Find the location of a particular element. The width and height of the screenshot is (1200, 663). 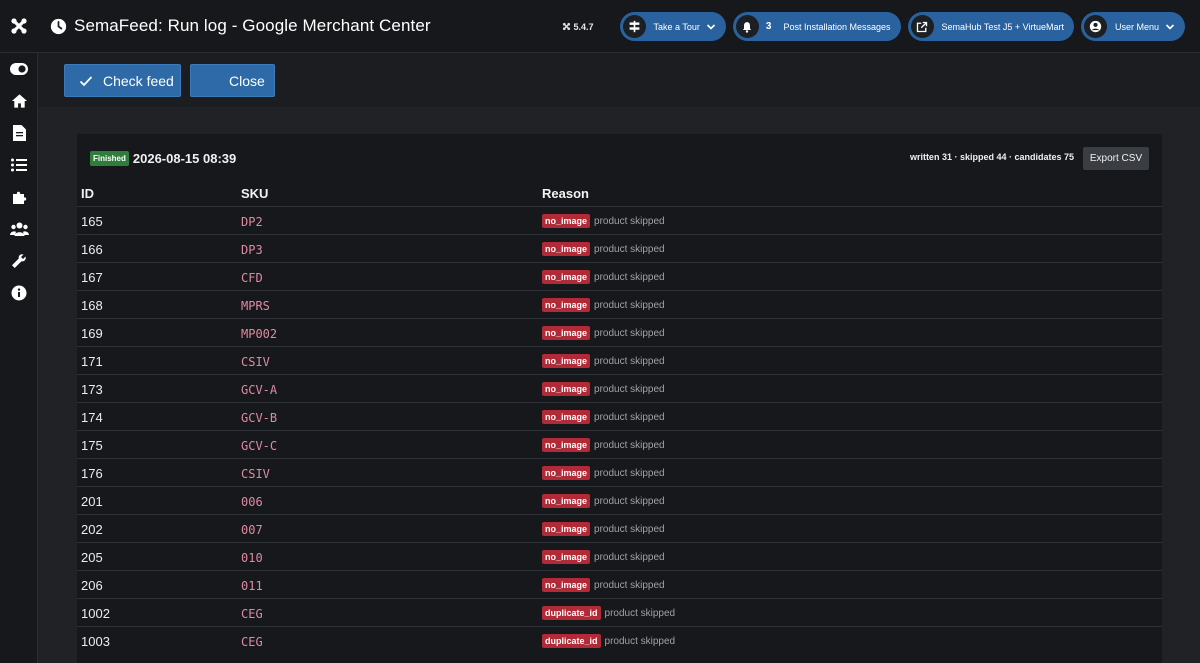

puzzle-icon is located at coordinates (19, 197).